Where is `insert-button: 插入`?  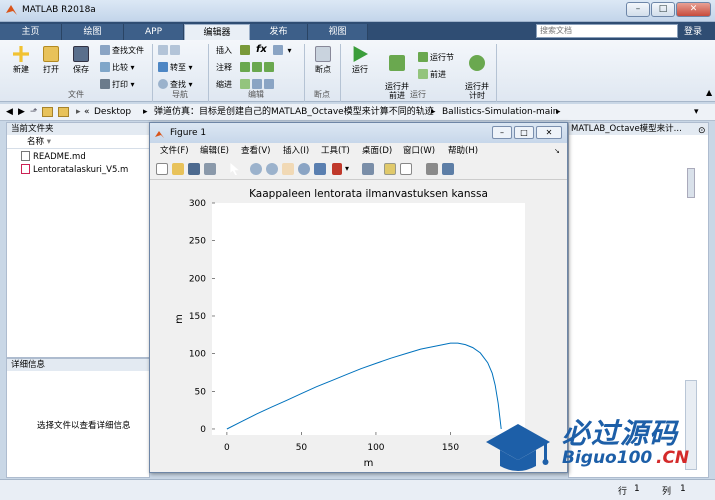 insert-button: 插入 is located at coordinates (224, 50).